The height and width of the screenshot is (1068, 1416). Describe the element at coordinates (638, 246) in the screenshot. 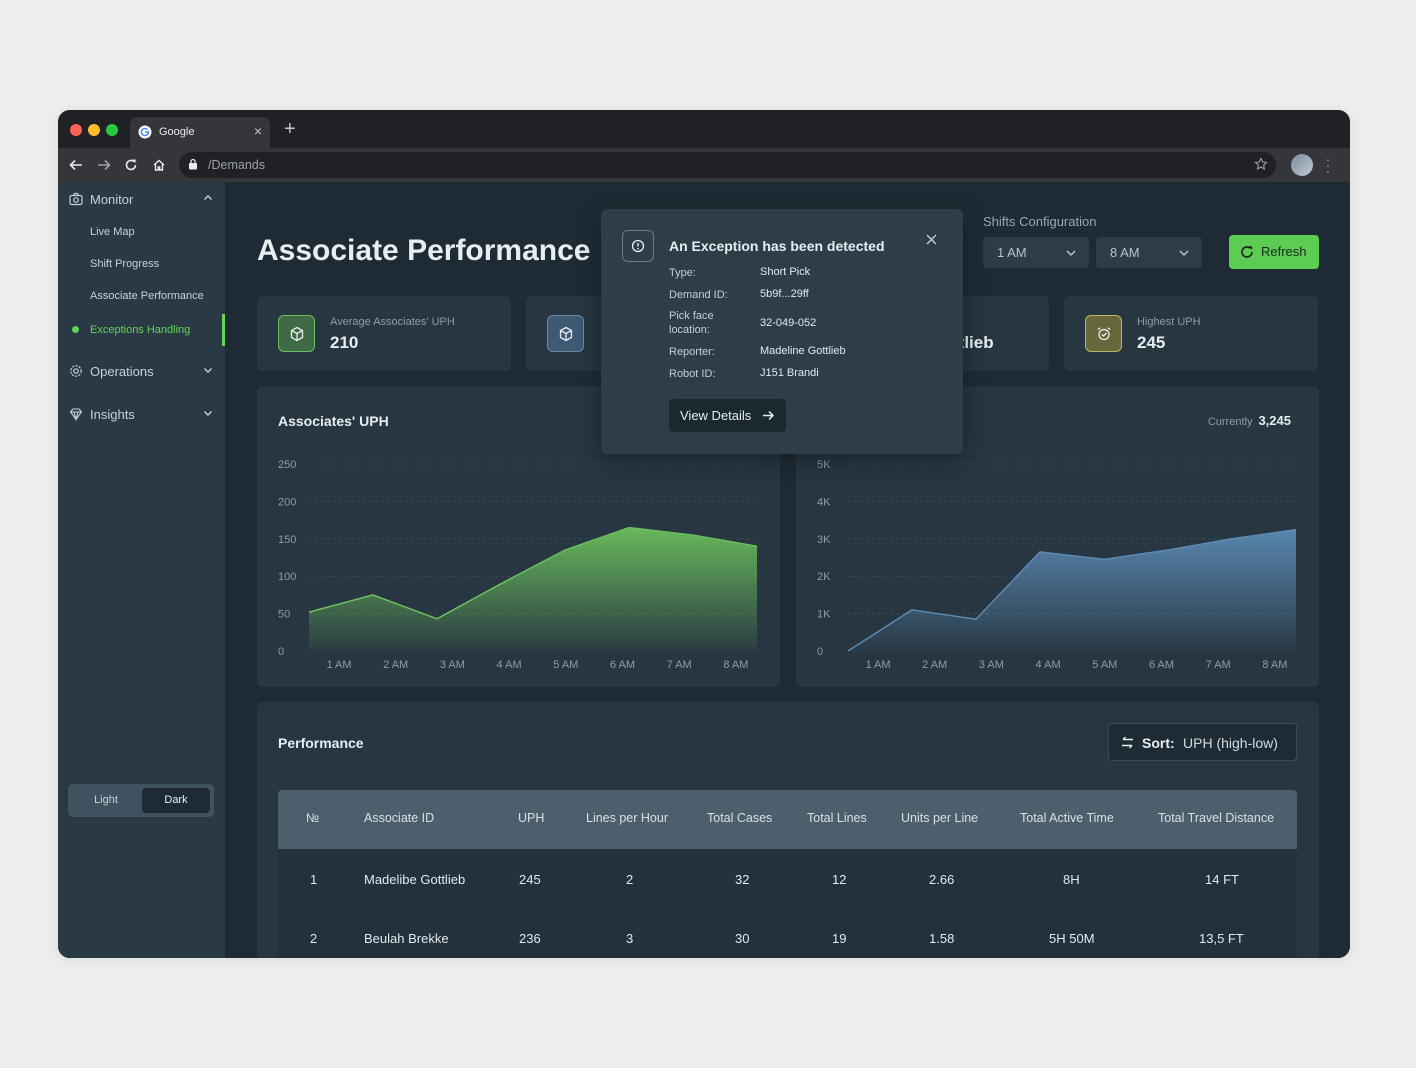

I see `alert-icon` at that location.